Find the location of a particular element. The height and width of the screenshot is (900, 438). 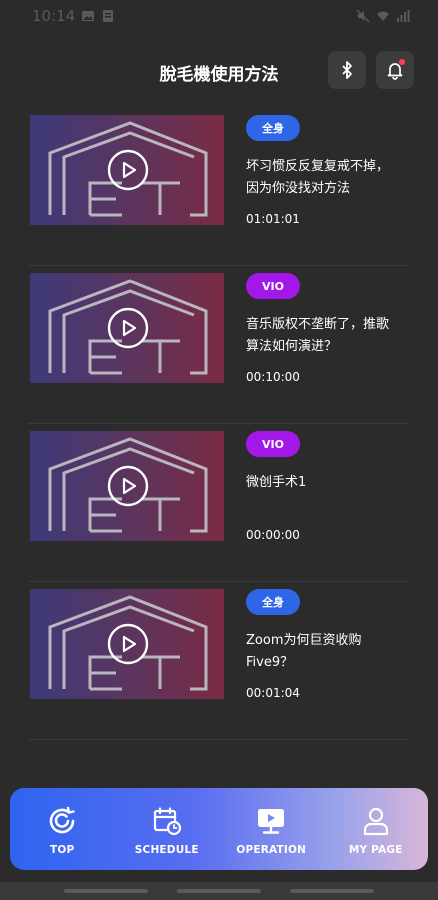

bluetooth-button is located at coordinates (347, 70).